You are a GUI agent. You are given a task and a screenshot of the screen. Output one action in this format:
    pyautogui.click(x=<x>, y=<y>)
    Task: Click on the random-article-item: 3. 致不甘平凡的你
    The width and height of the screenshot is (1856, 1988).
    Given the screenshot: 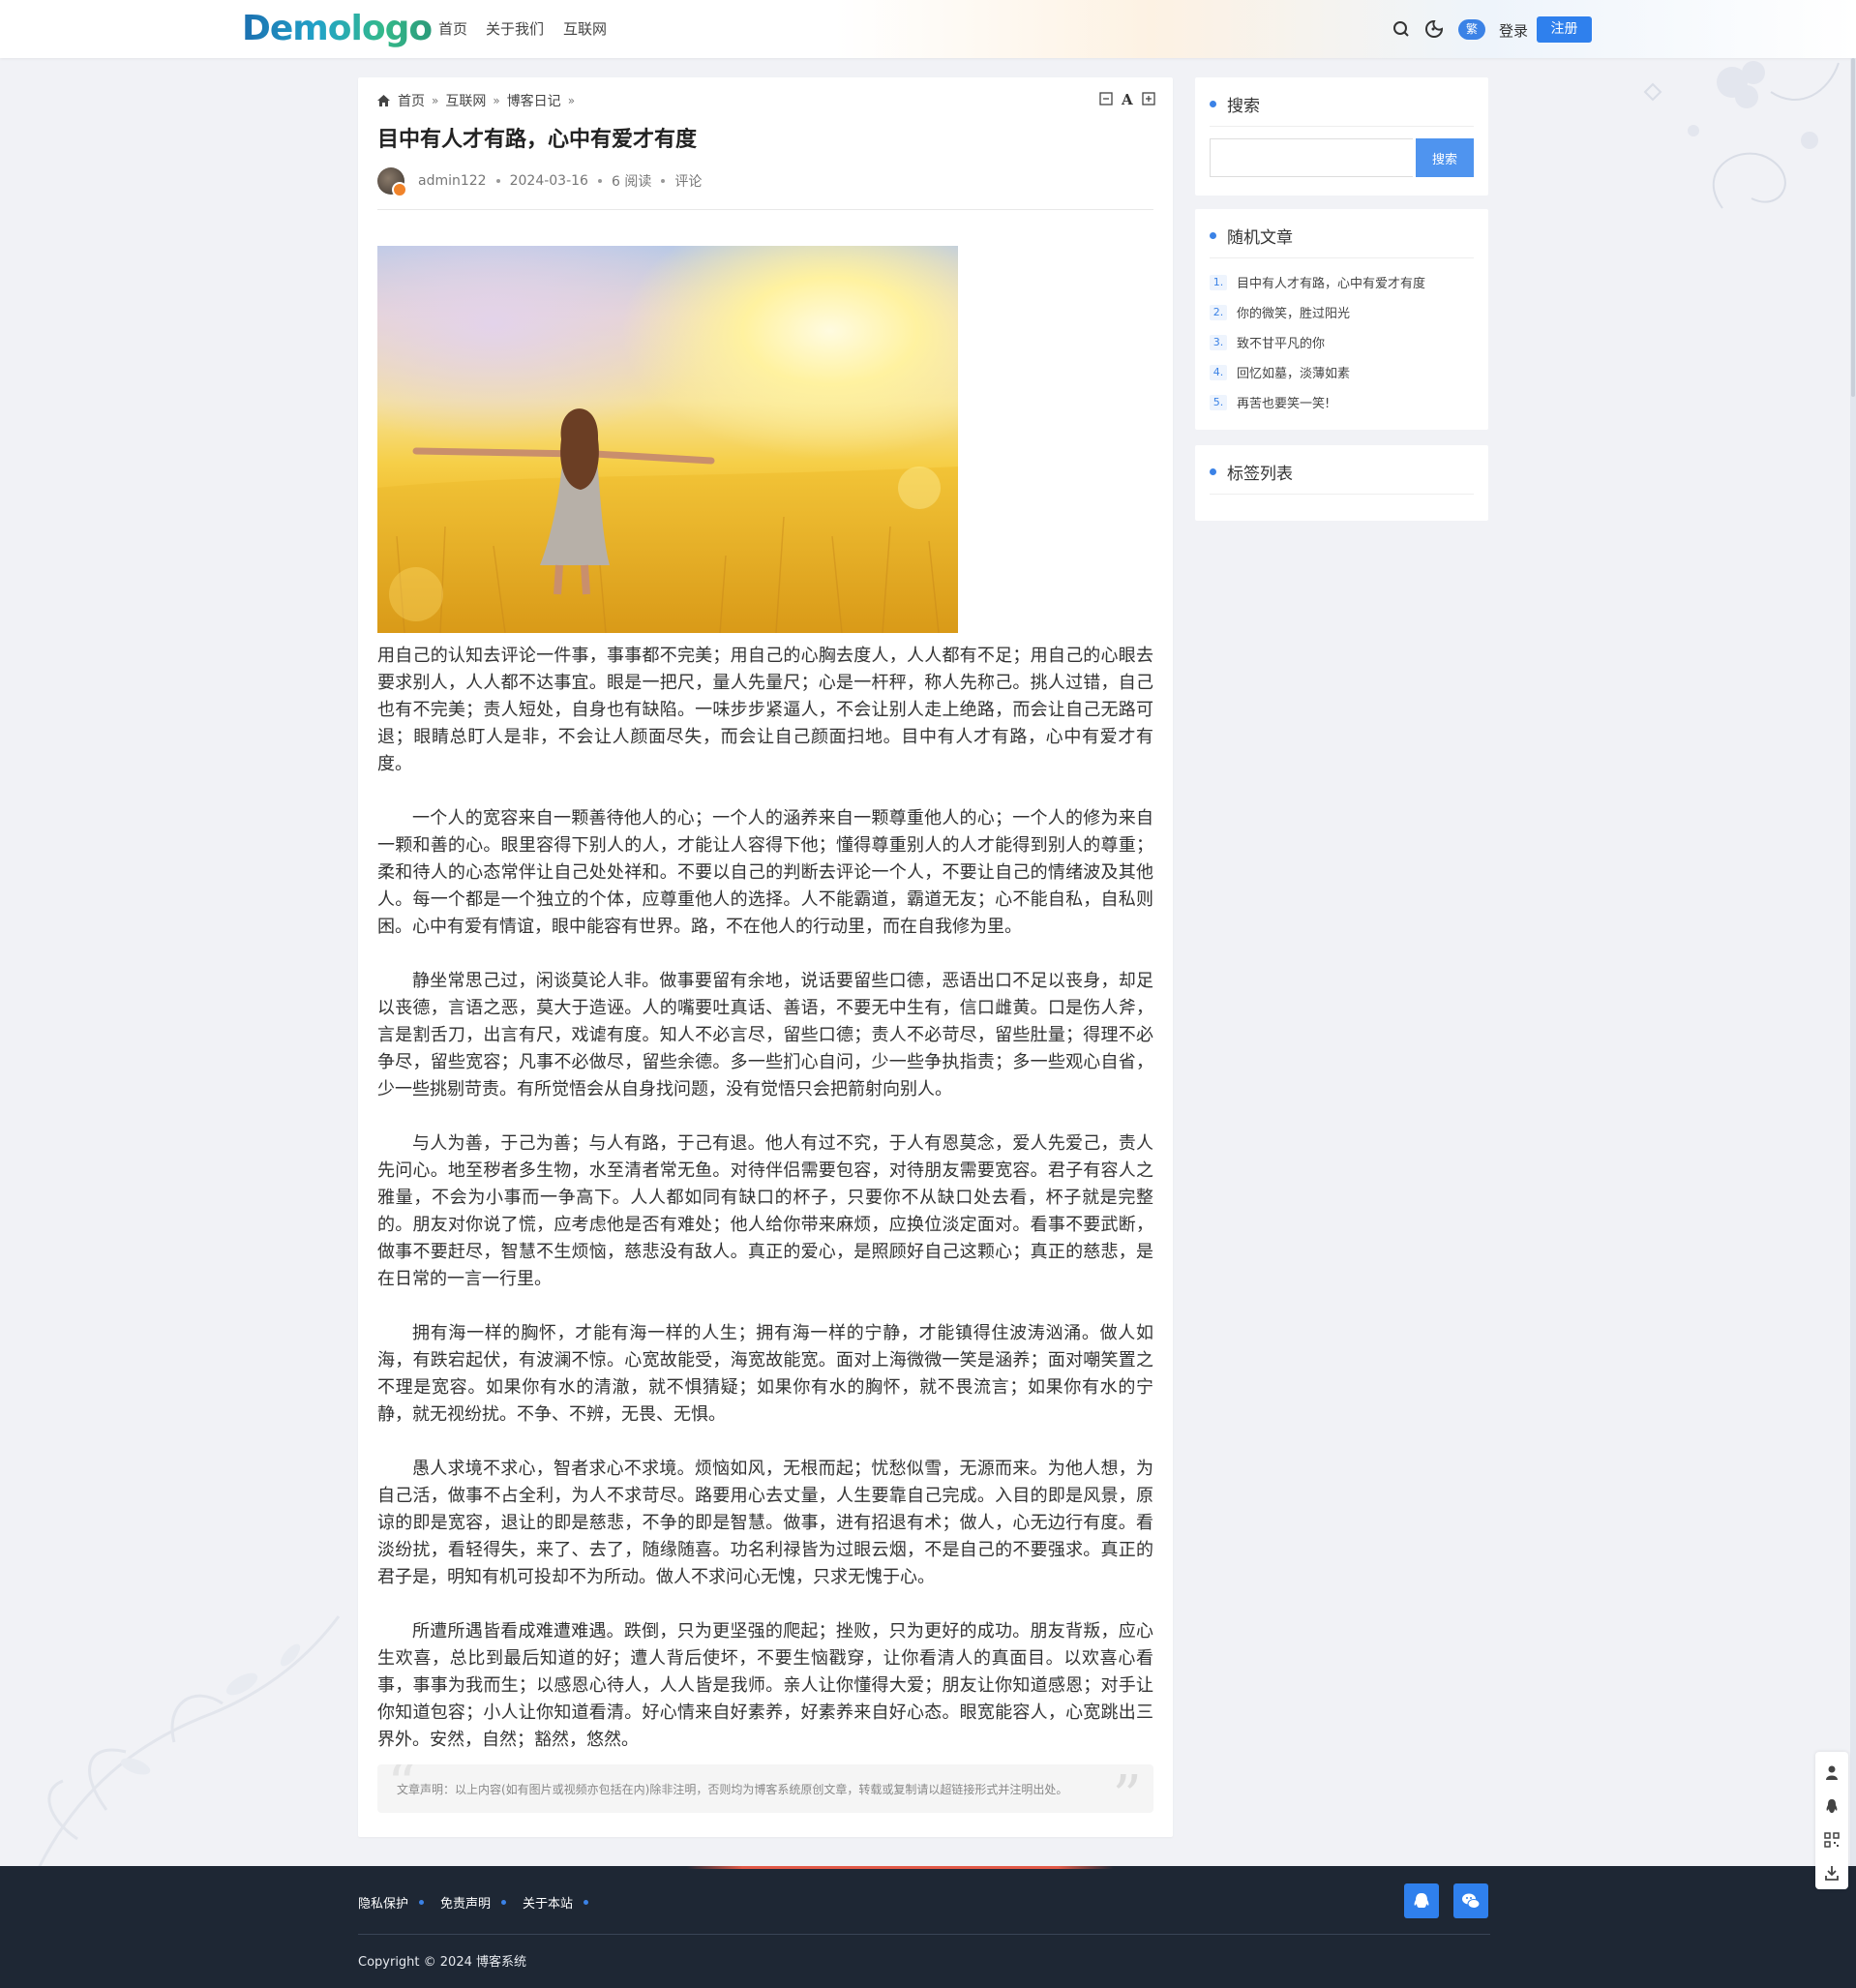 What is the action you would take?
    pyautogui.click(x=1267, y=342)
    